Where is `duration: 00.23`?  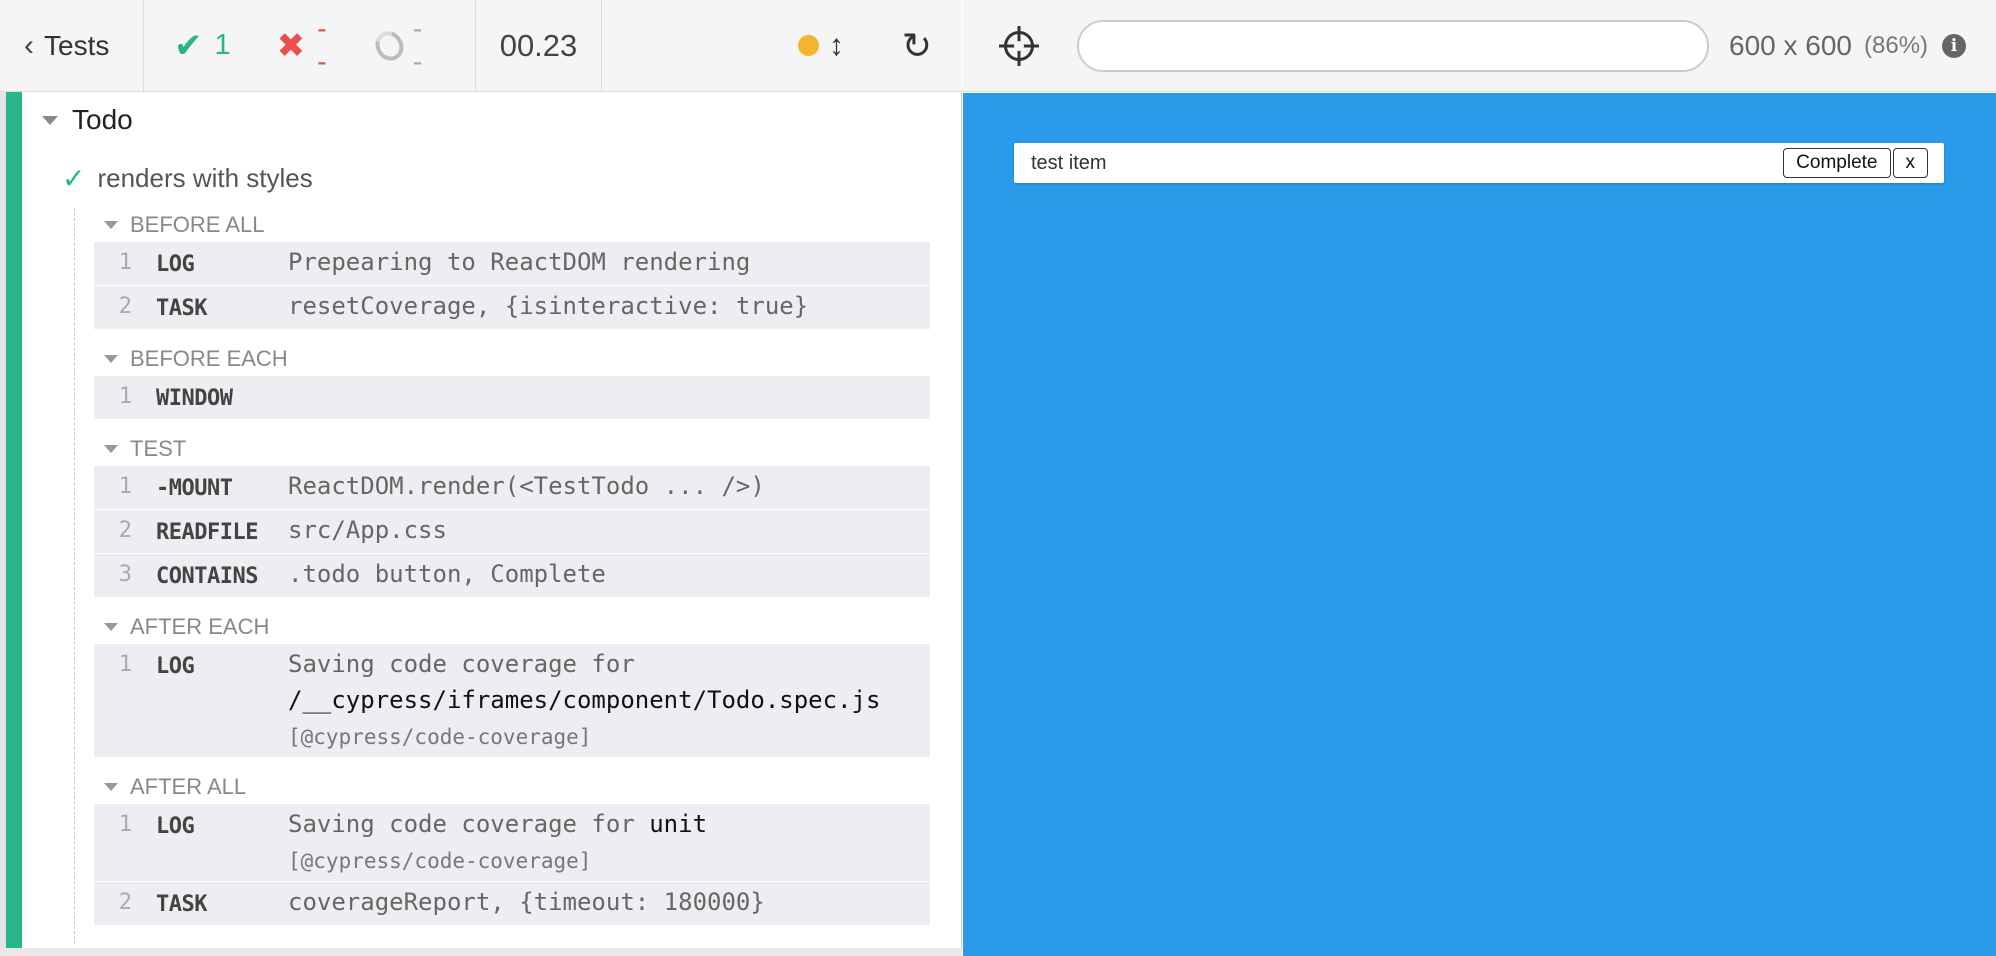
duration: 00.23 is located at coordinates (539, 45).